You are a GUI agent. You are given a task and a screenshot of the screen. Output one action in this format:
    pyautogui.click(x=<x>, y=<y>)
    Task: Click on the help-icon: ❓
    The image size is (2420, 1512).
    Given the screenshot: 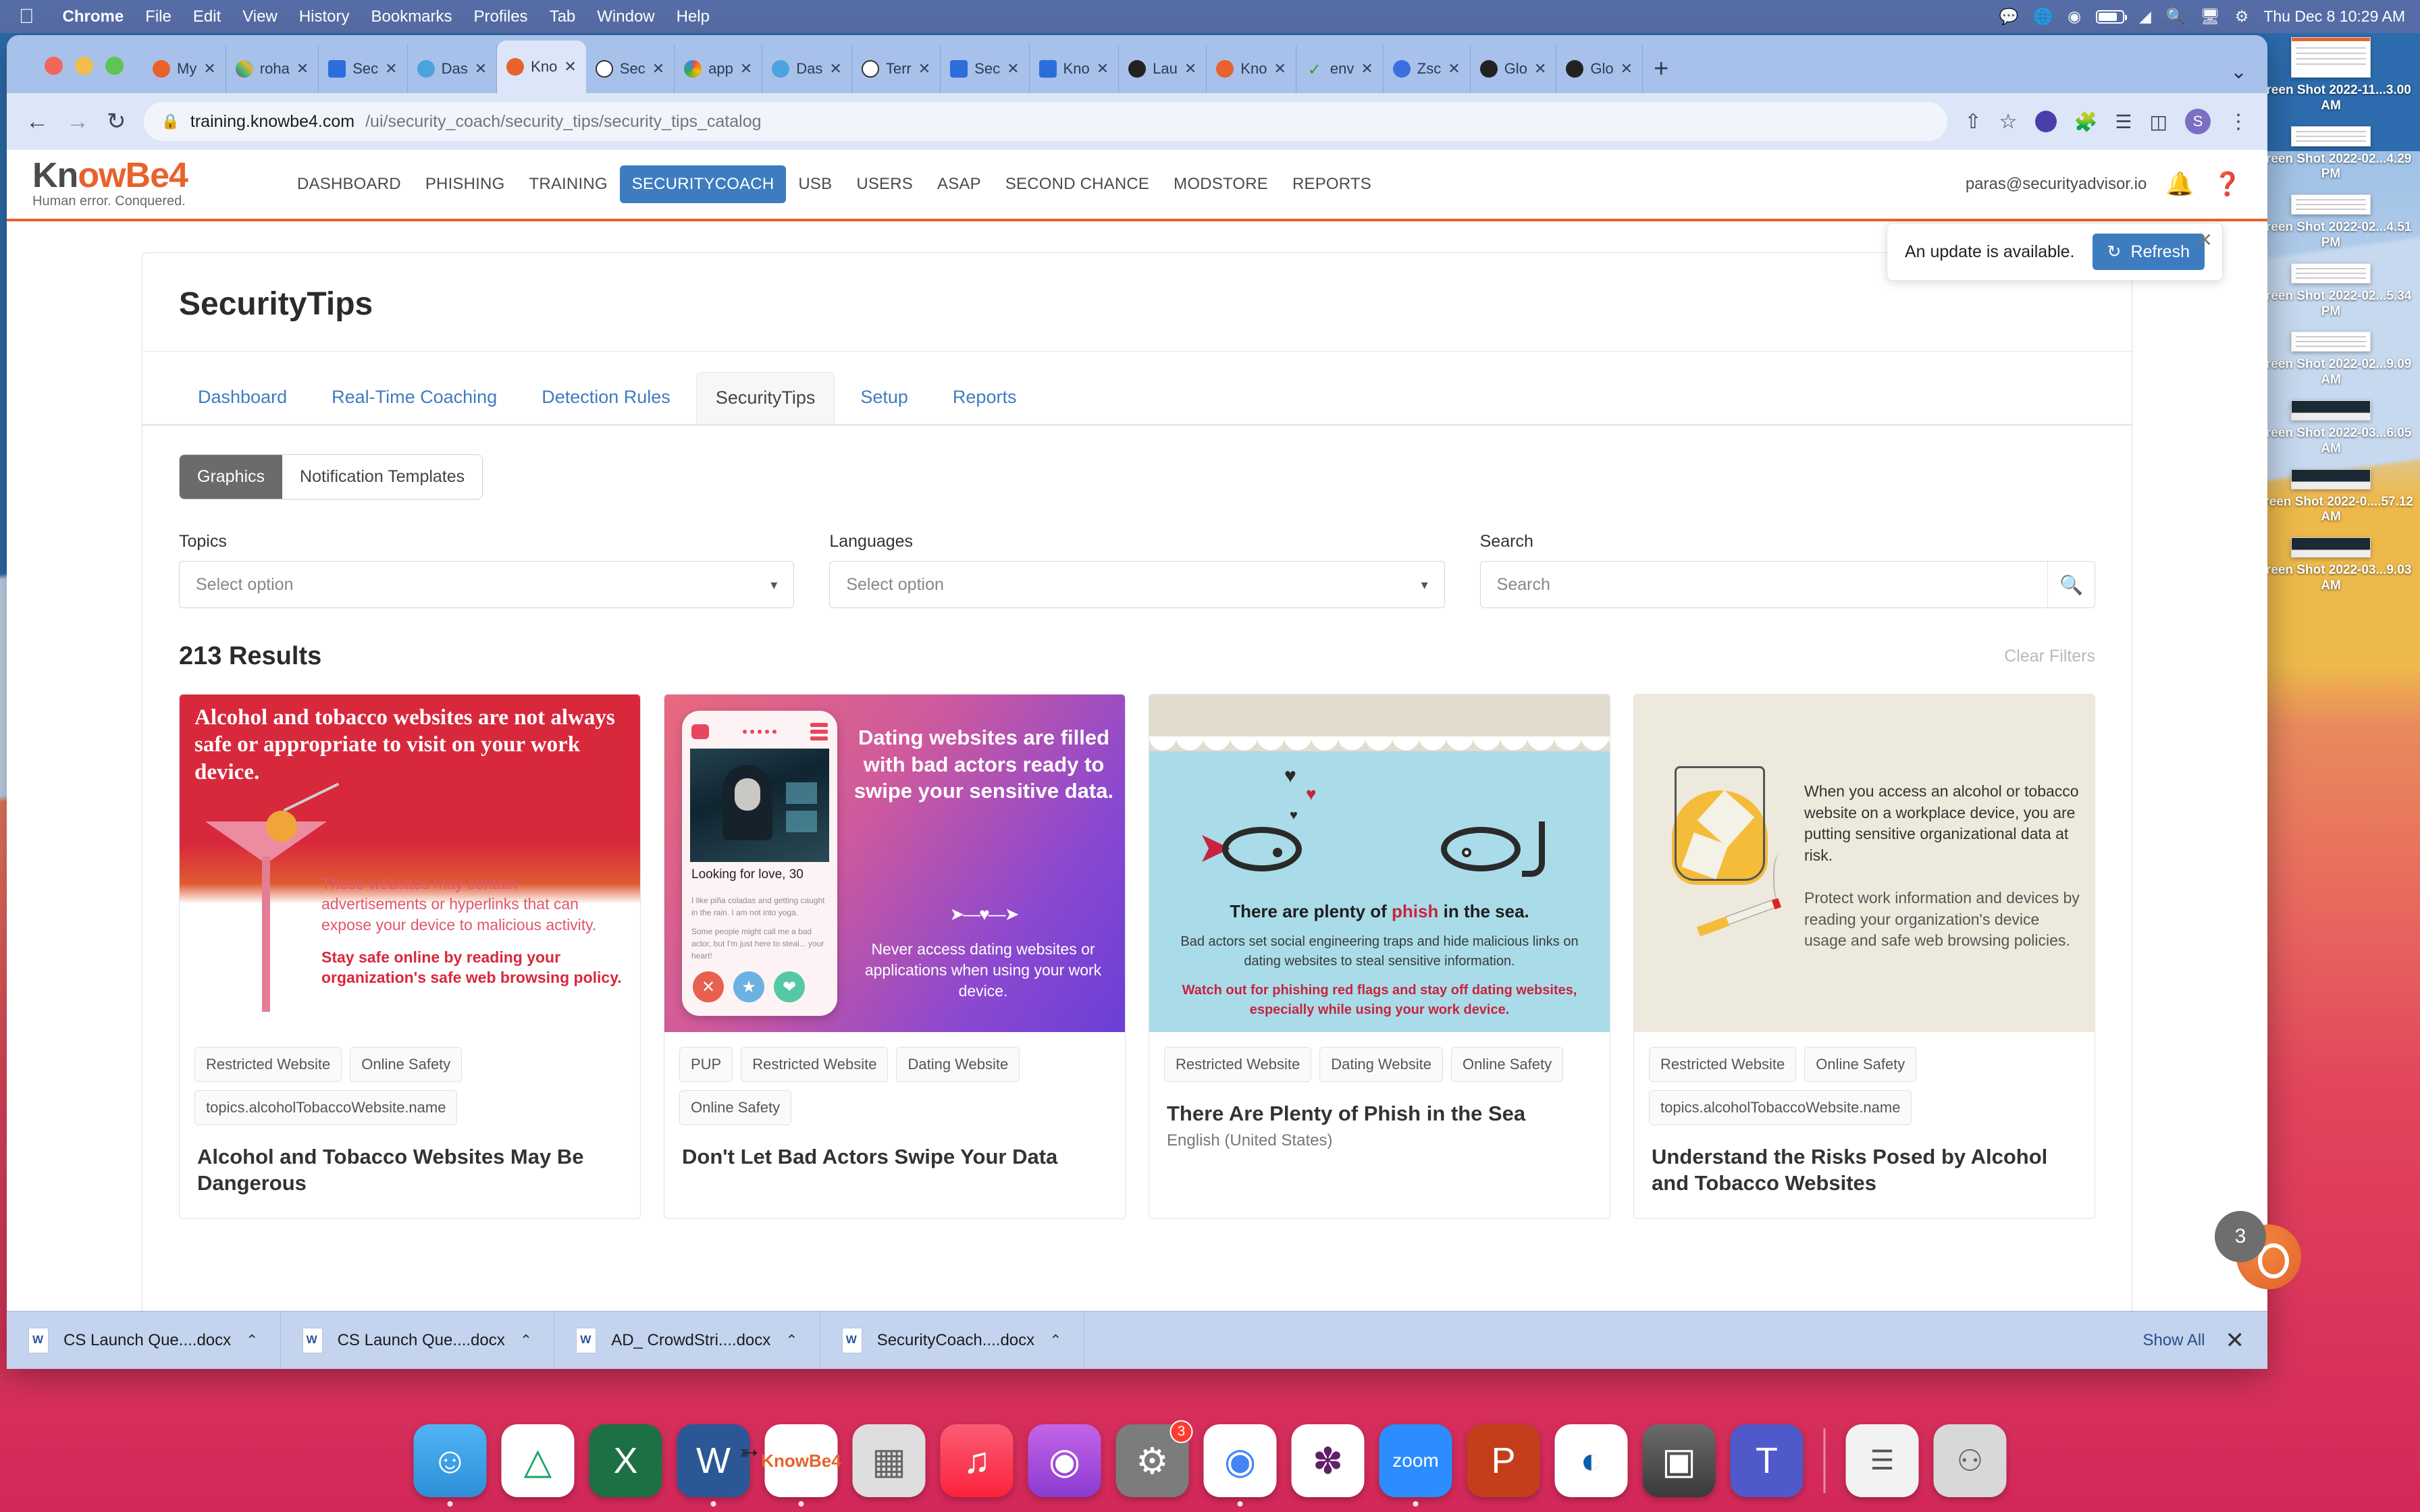 What is the action you would take?
    pyautogui.click(x=2227, y=184)
    